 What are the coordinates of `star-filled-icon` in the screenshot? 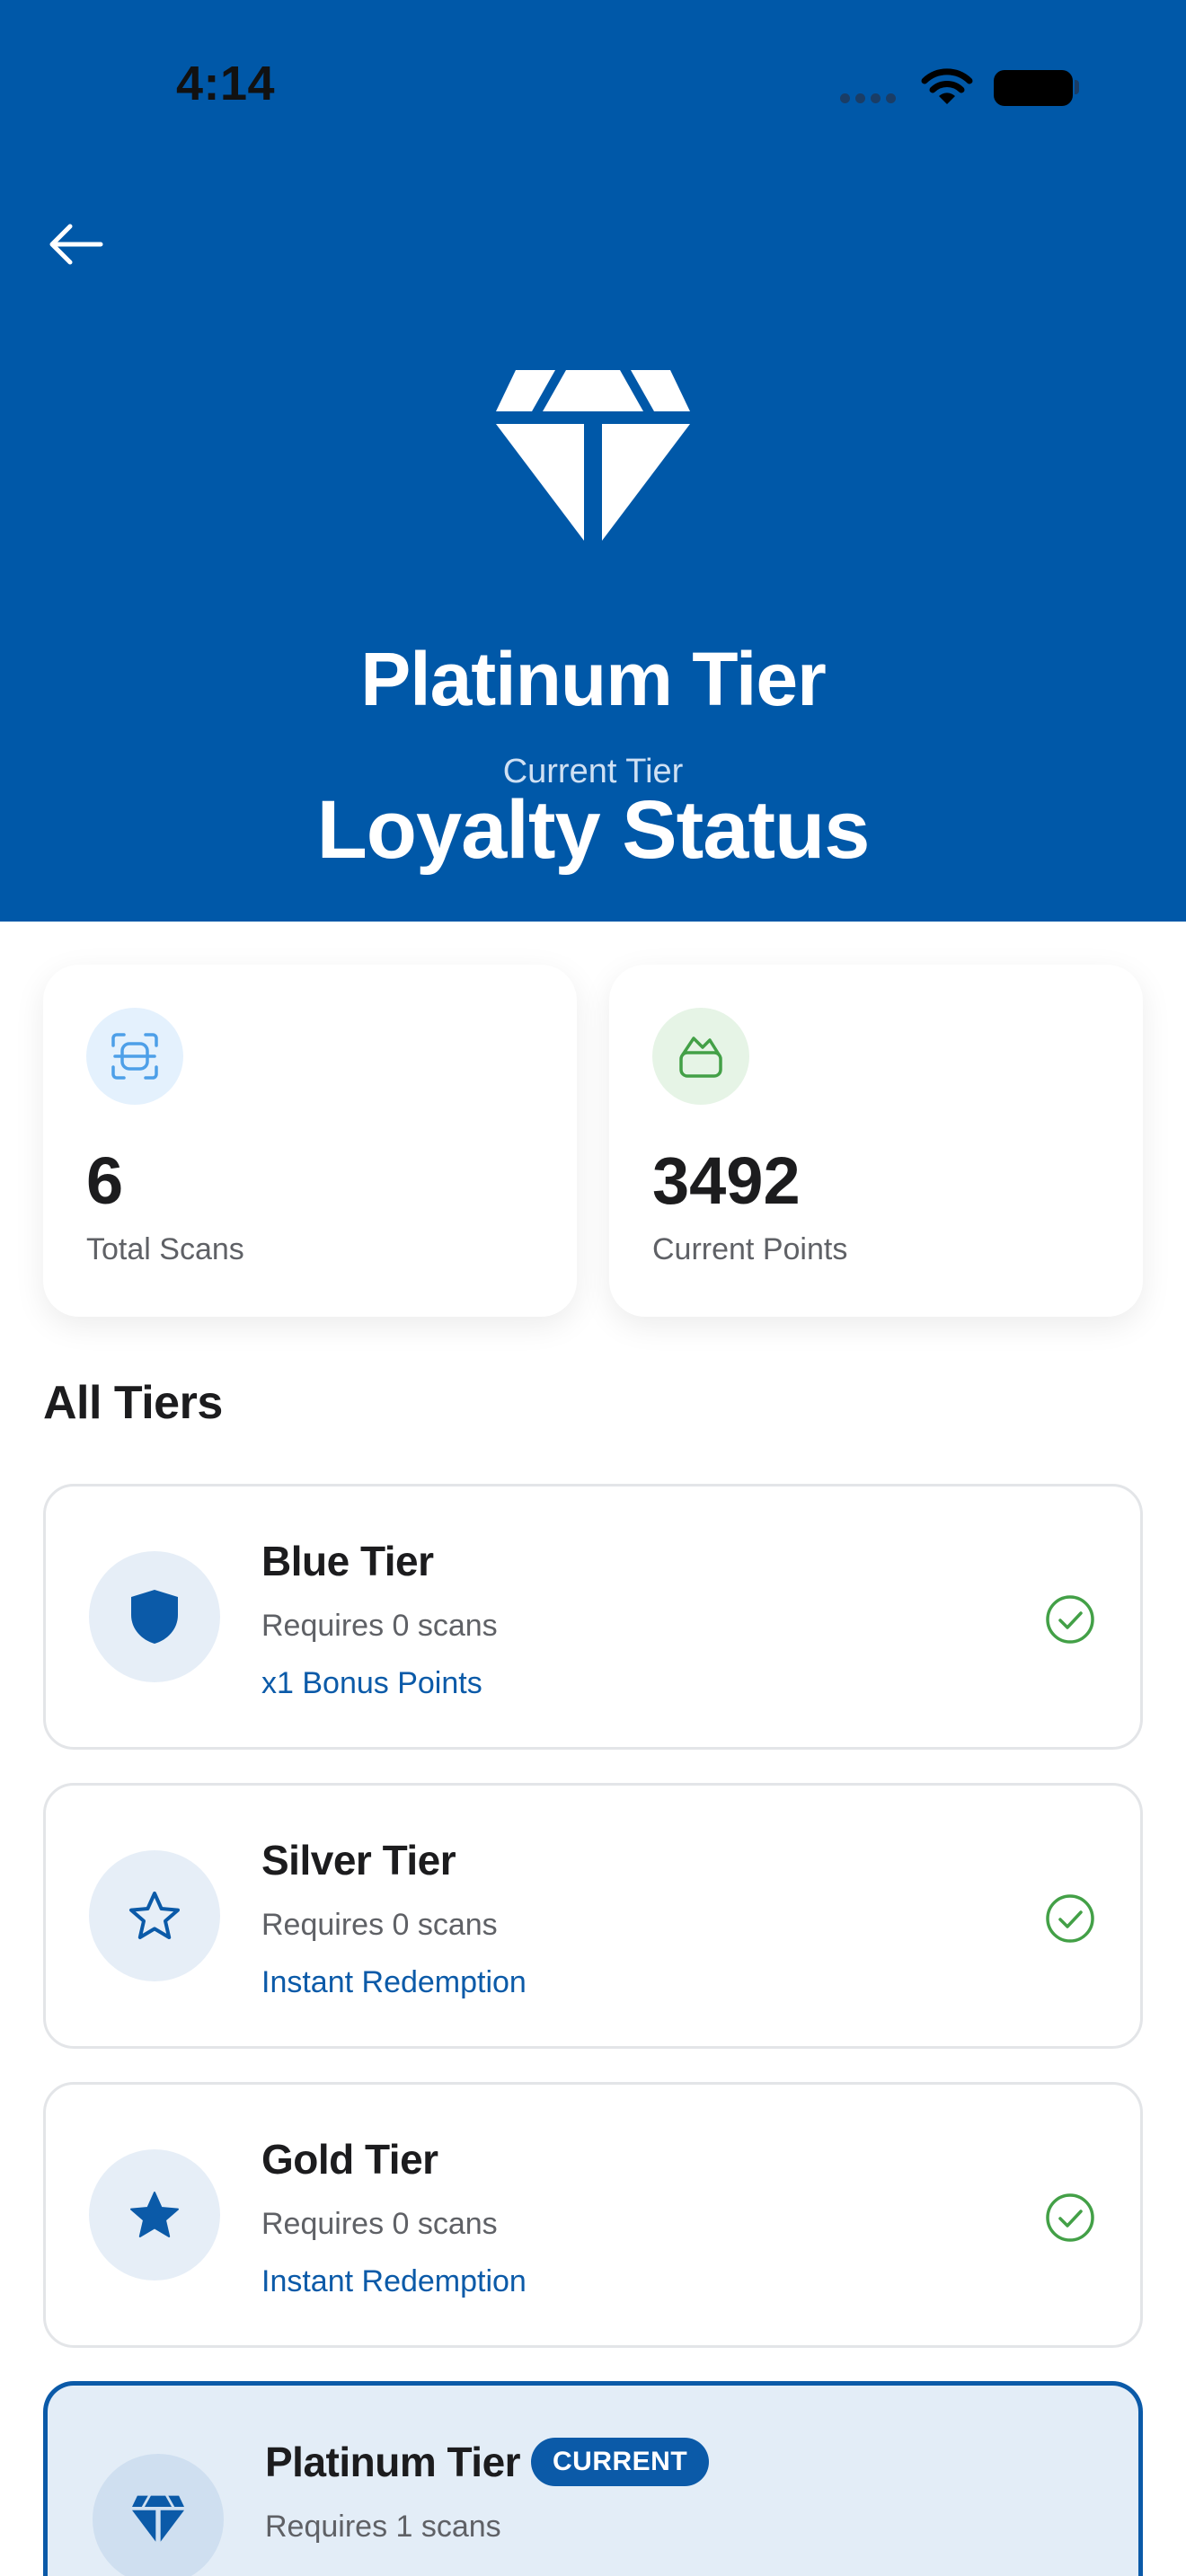 It's located at (154, 2214).